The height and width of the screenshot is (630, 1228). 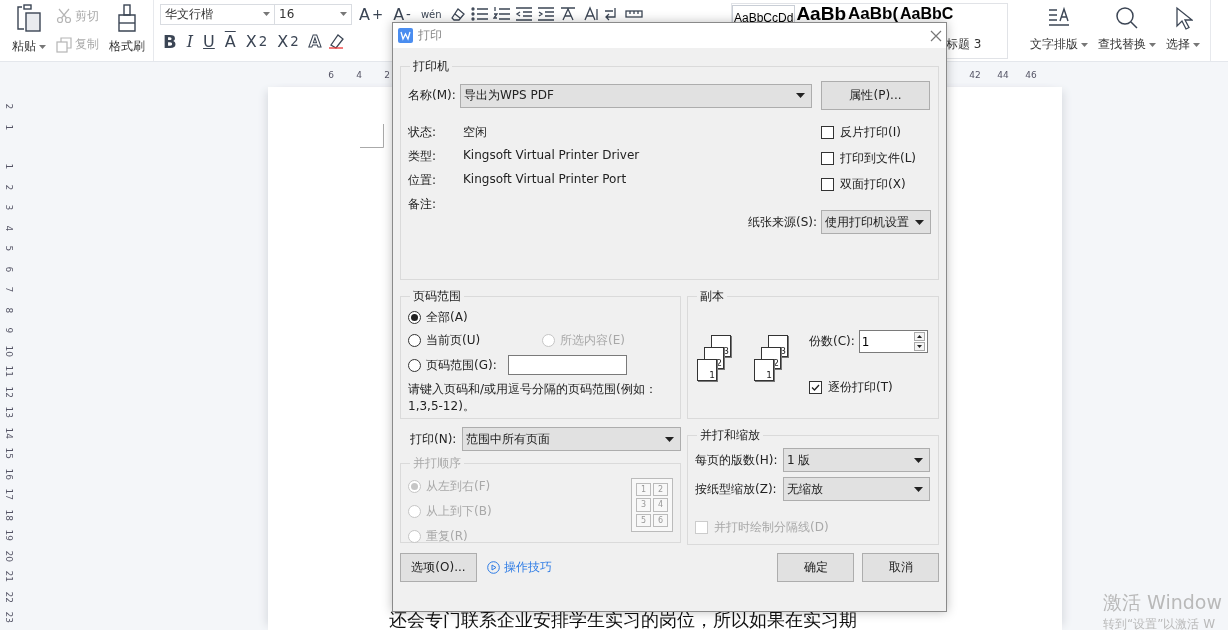 What do you see at coordinates (523, 14) in the screenshot?
I see `outdent-icon` at bounding box center [523, 14].